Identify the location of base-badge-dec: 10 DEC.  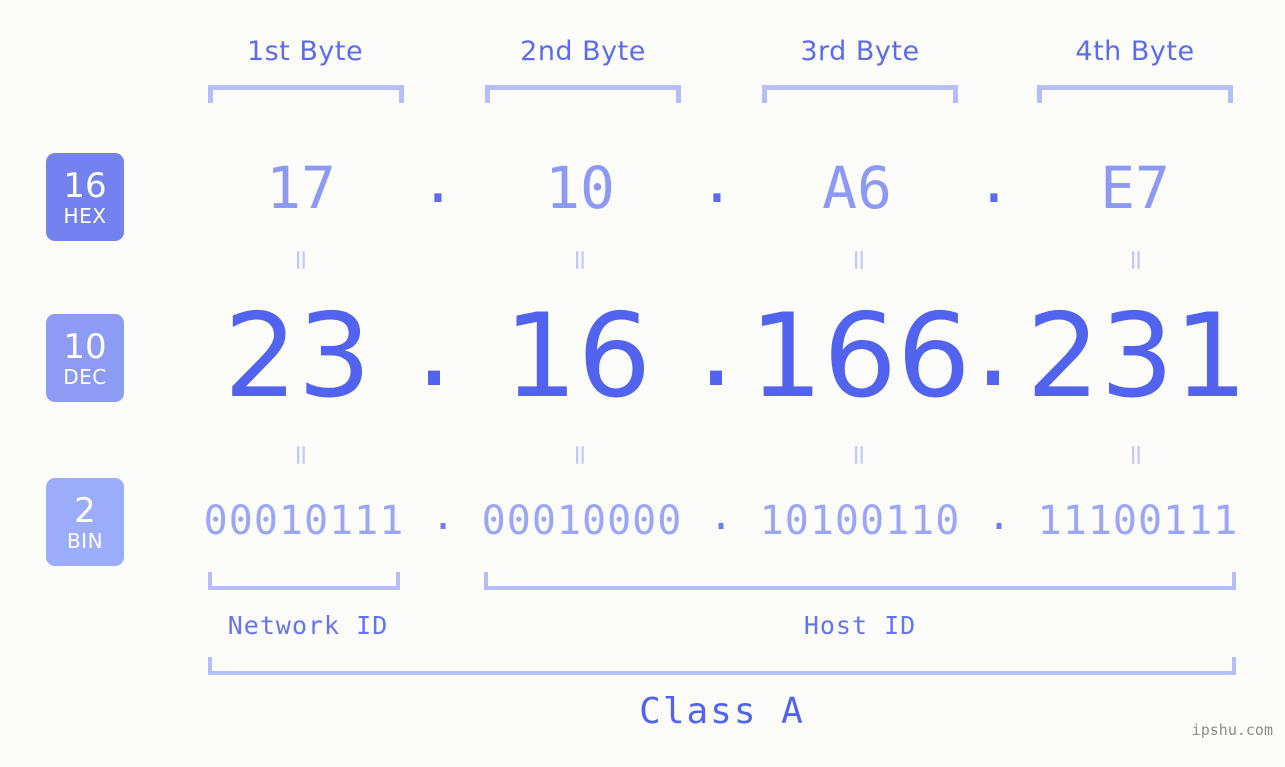
(85, 358).